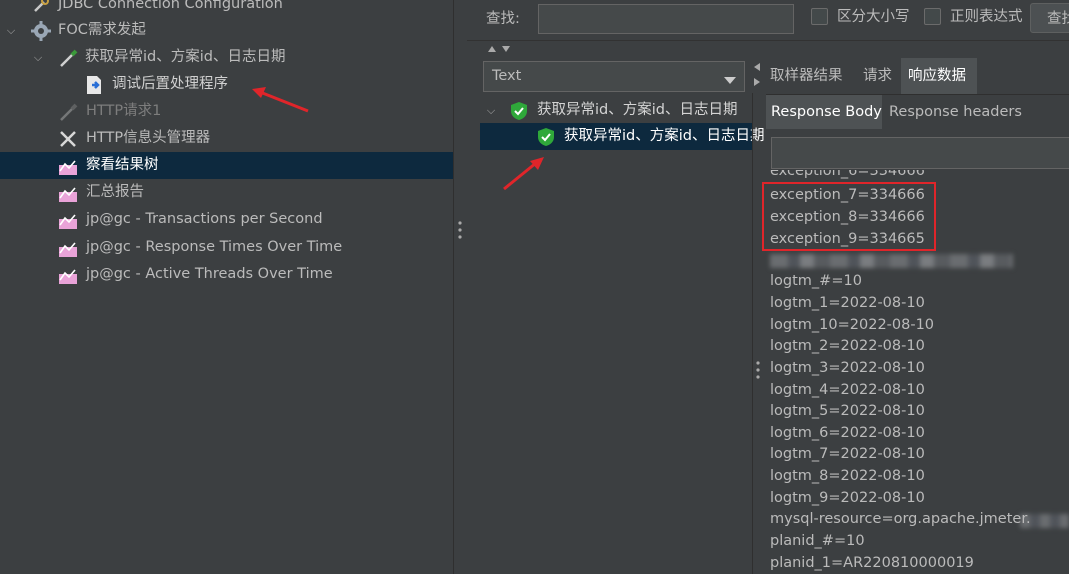 Image resolution: width=1069 pixels, height=574 pixels. Describe the element at coordinates (847, 368) in the screenshot. I see `response-line: logtm_3=2022-08-10` at that location.